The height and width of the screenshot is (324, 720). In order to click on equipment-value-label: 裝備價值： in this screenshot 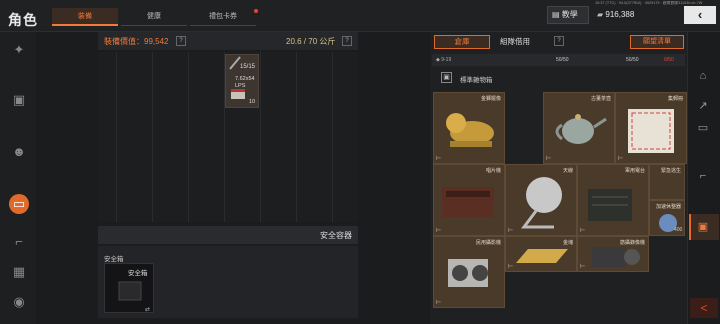, I will do `click(124, 41)`.